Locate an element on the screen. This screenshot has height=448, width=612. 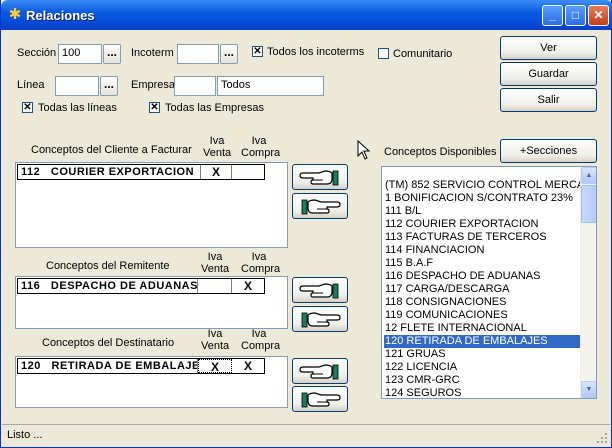
list-item: 119 COMUNICACIONES is located at coordinates (482, 315).